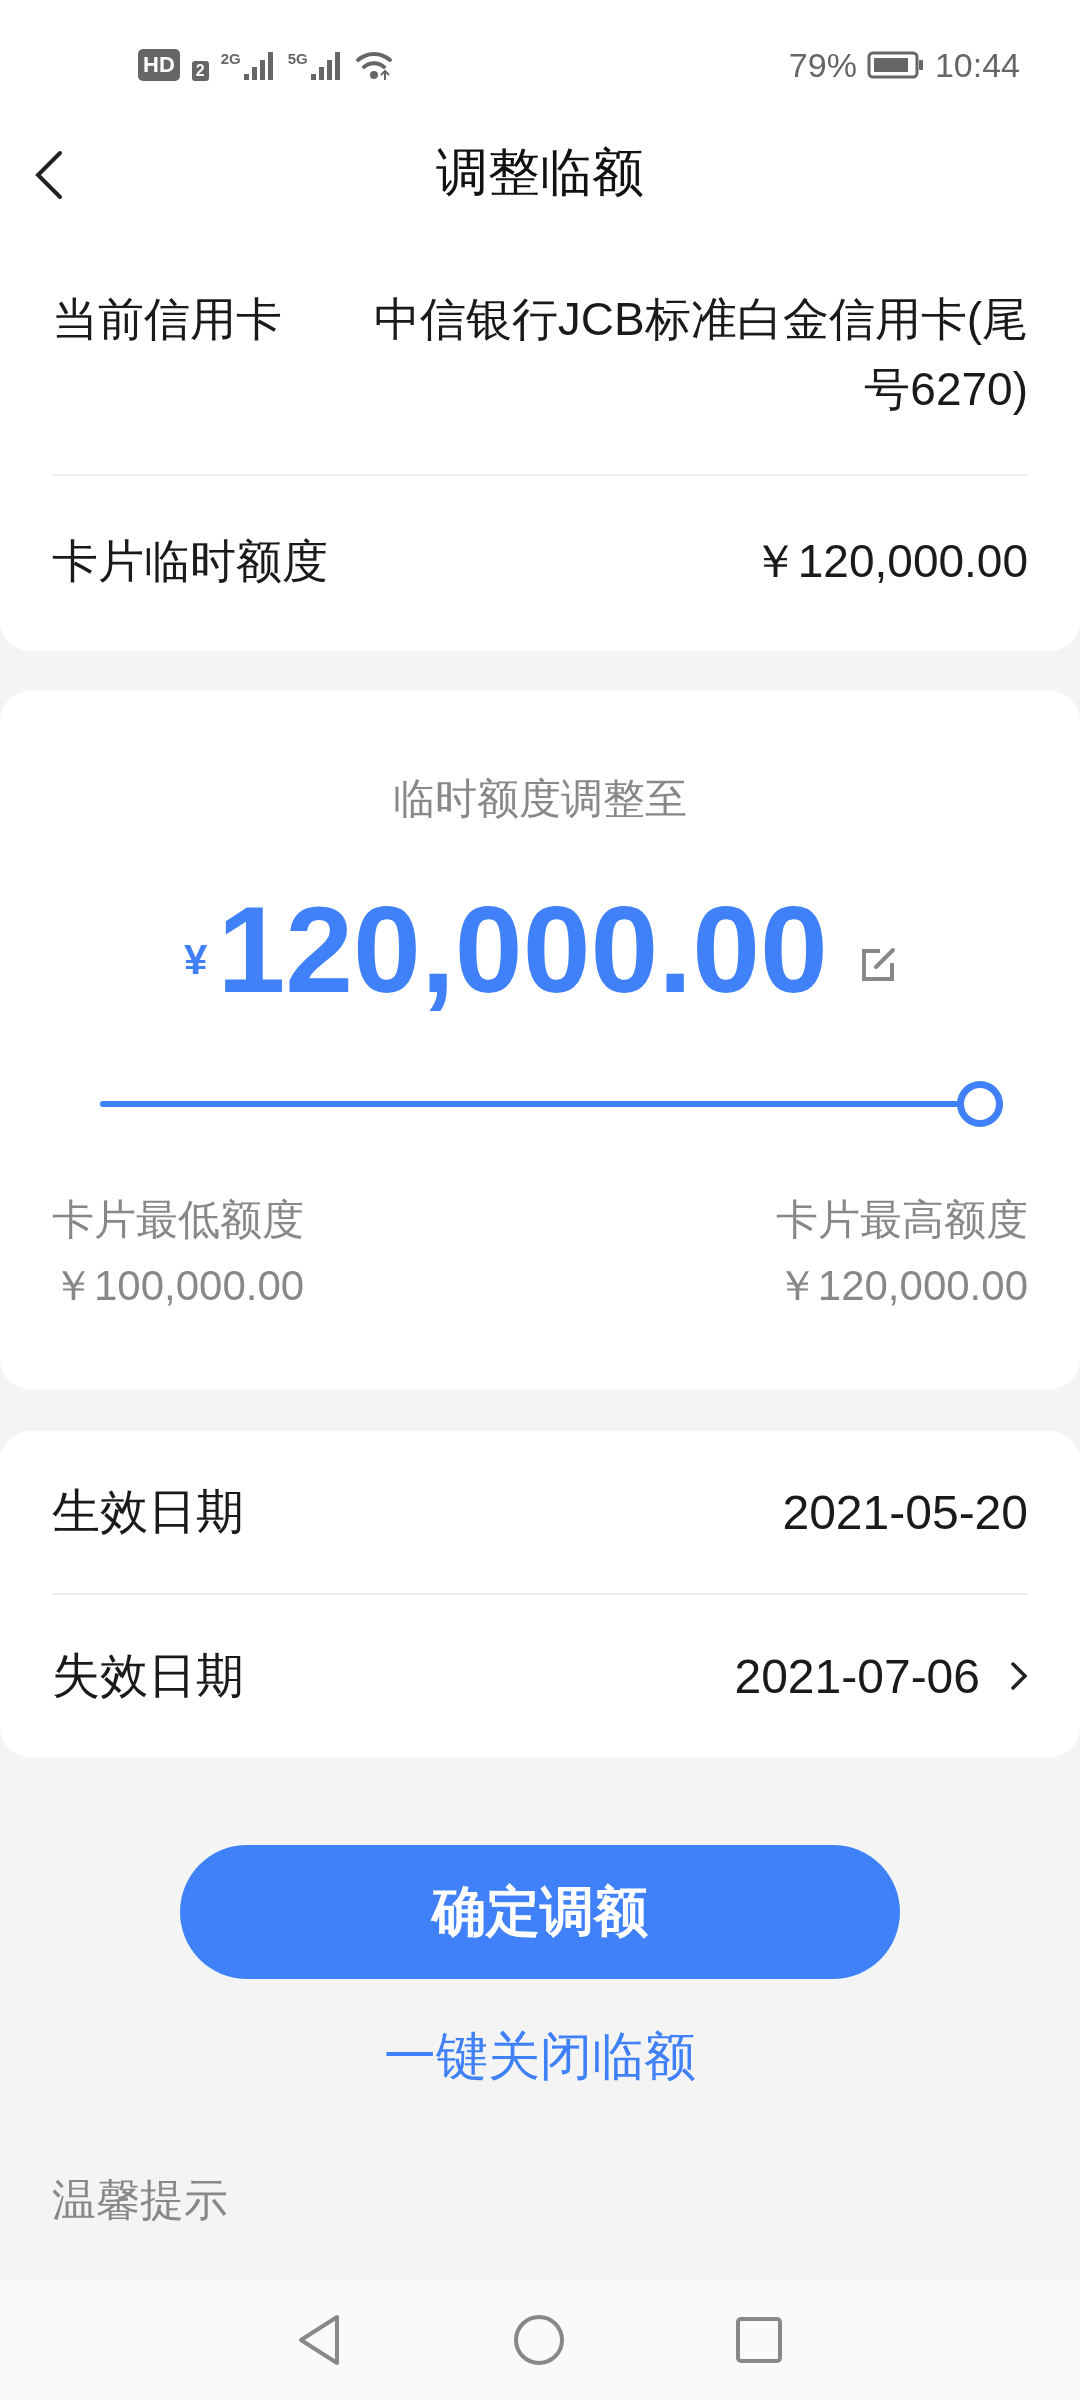  Describe the element at coordinates (895, 65) in the screenshot. I see `battery-icon` at that location.